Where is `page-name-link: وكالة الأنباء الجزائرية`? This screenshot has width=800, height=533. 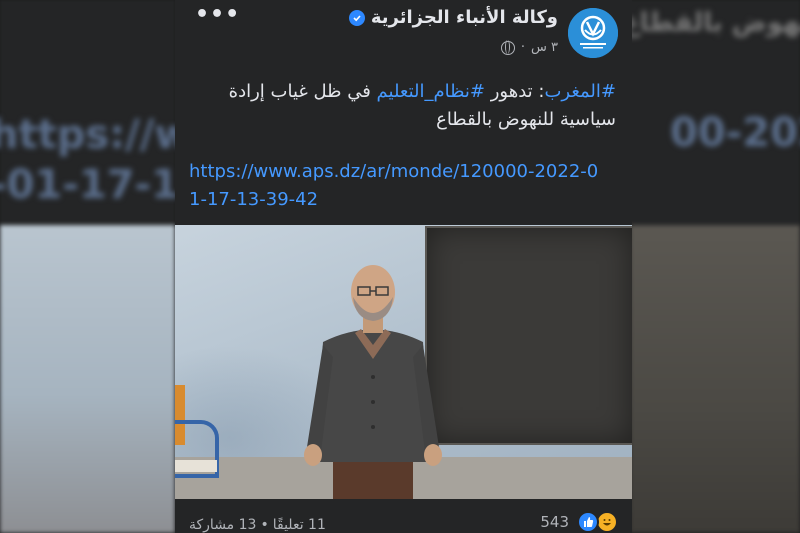 page-name-link: وكالة الأنباء الجزائرية is located at coordinates (453, 17).